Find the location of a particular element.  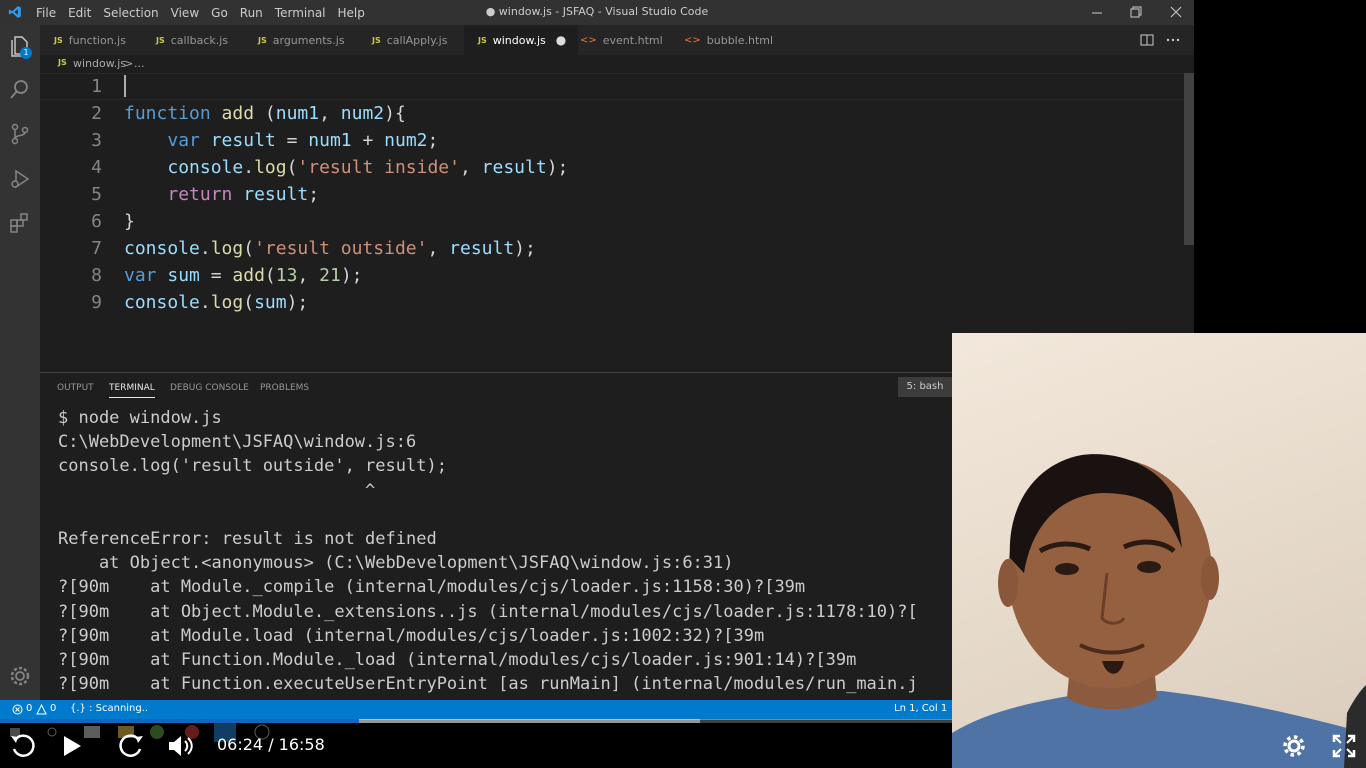

code-text: console.log('result outside', result); is located at coordinates (330, 248).